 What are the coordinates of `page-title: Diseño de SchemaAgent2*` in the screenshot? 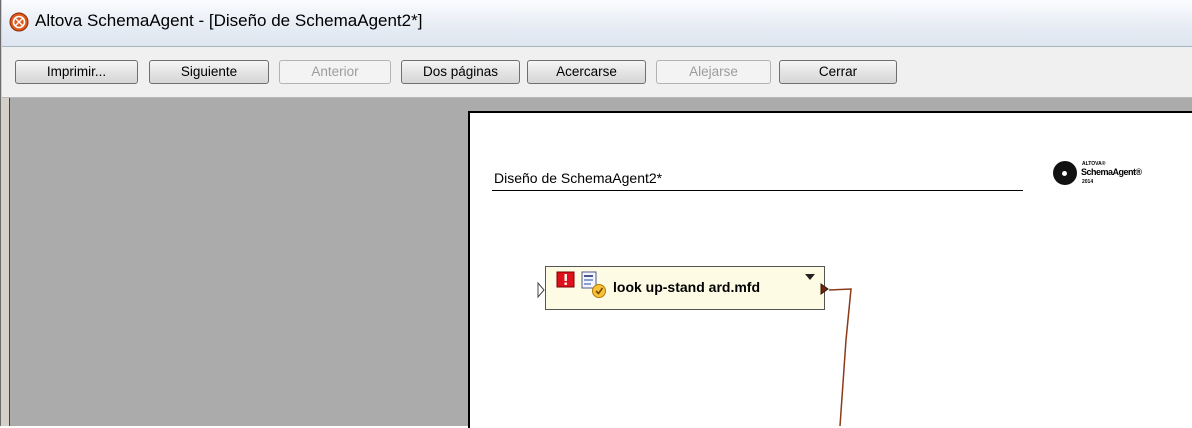 It's located at (578, 178).